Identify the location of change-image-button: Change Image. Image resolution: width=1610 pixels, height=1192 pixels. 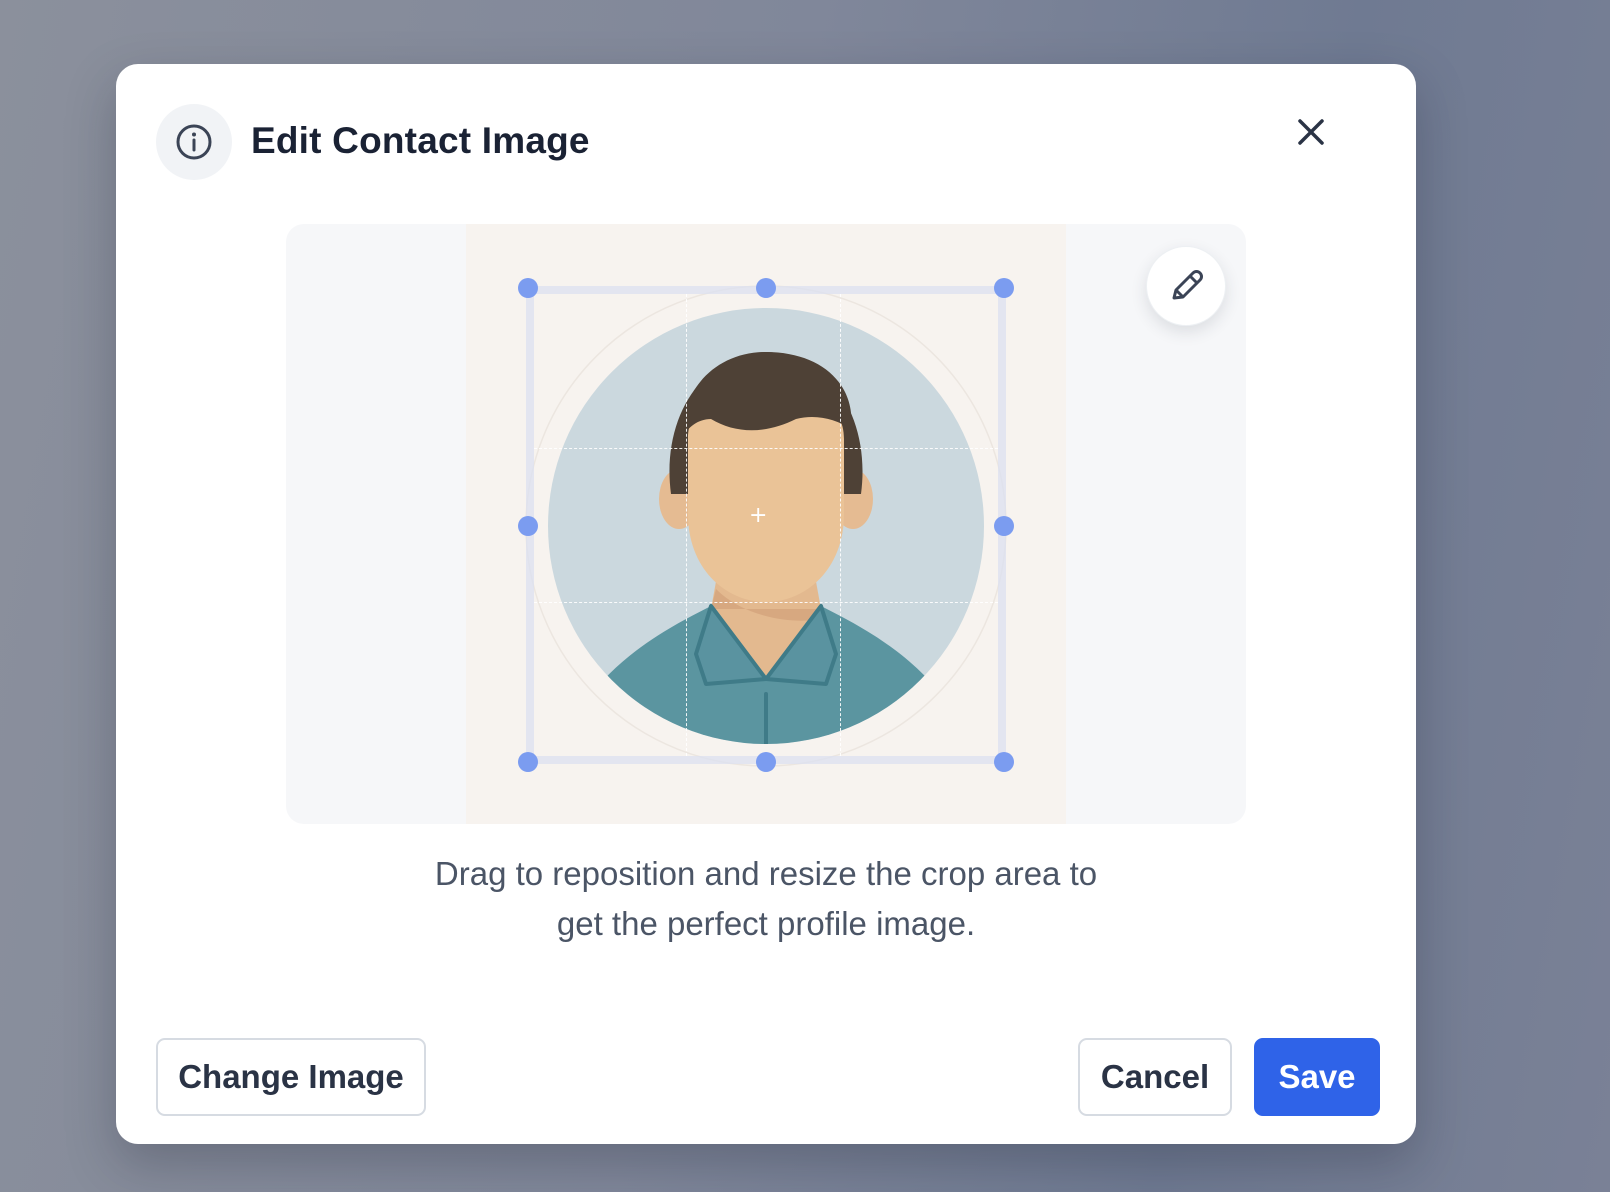
(291, 1077).